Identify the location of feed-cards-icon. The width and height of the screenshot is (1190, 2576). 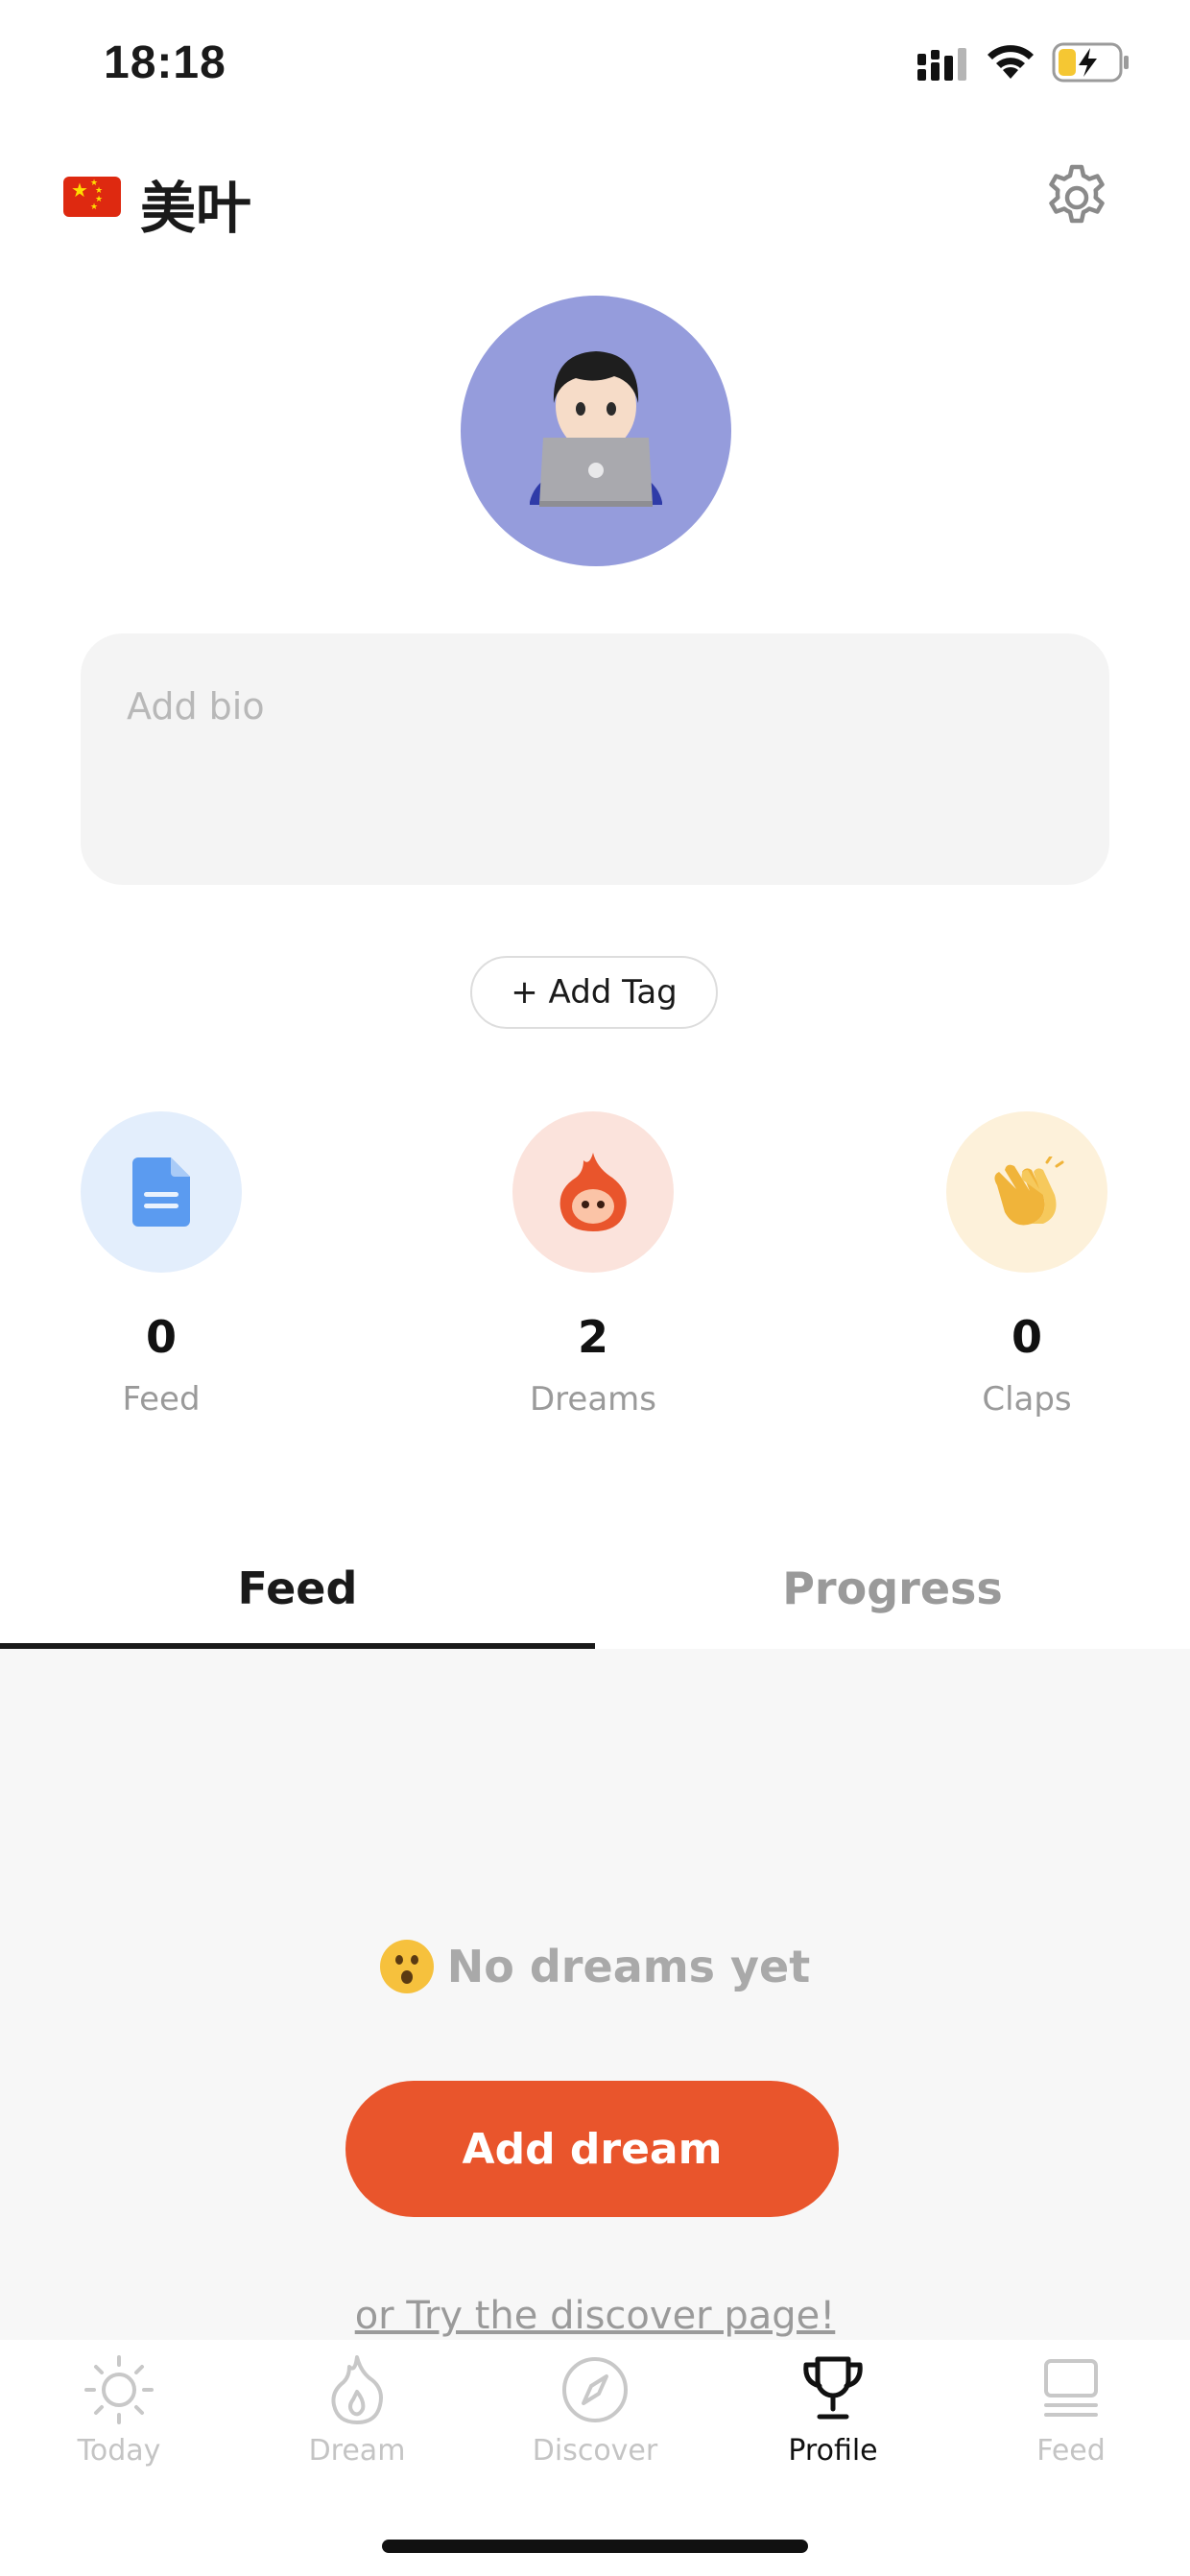
(1071, 2388).